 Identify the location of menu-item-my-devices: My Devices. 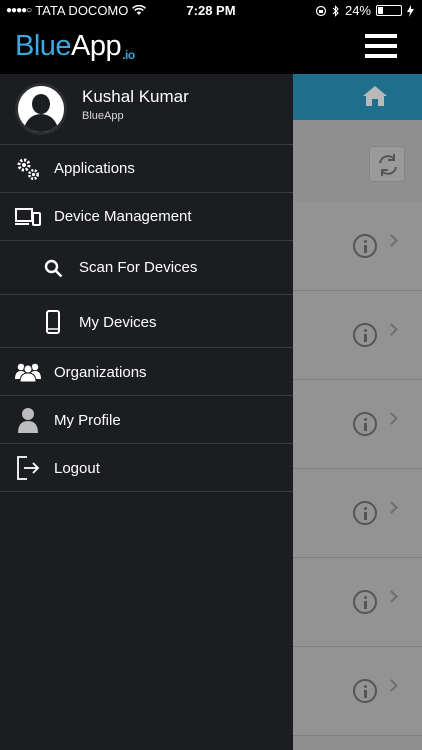
(146, 321).